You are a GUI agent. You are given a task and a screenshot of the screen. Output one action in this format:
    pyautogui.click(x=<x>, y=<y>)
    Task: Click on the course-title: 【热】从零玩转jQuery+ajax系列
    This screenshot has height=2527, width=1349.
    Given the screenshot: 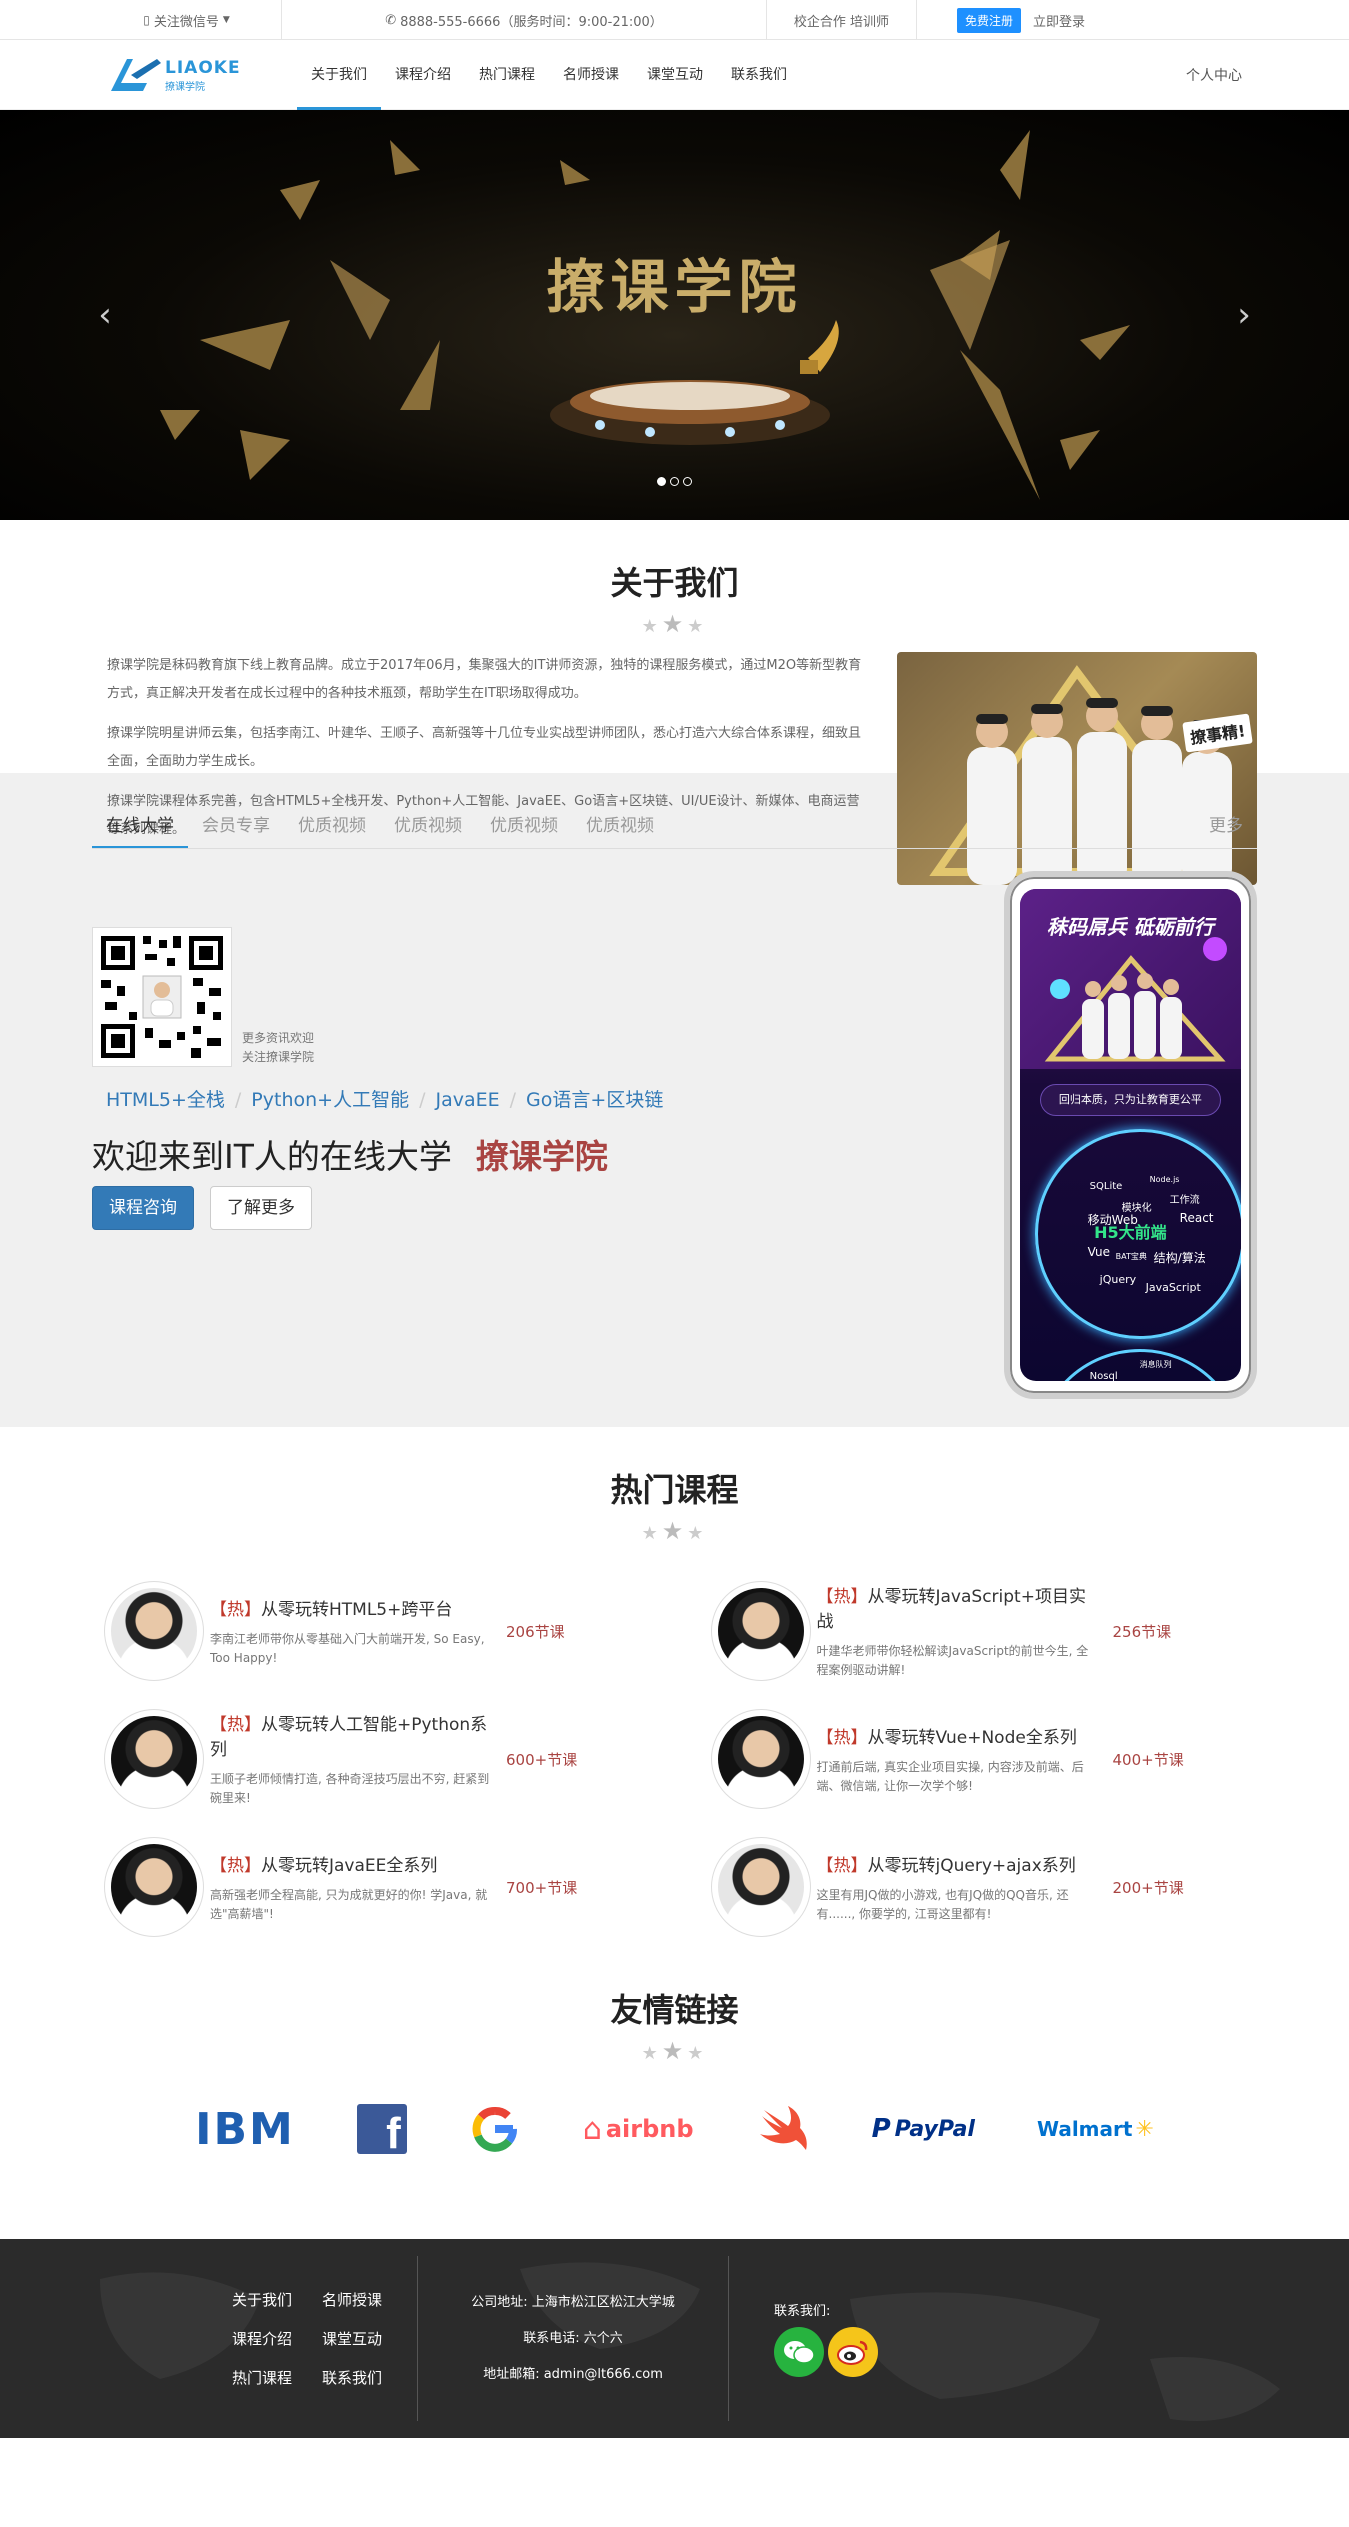 What is the action you would take?
    pyautogui.click(x=957, y=1863)
    